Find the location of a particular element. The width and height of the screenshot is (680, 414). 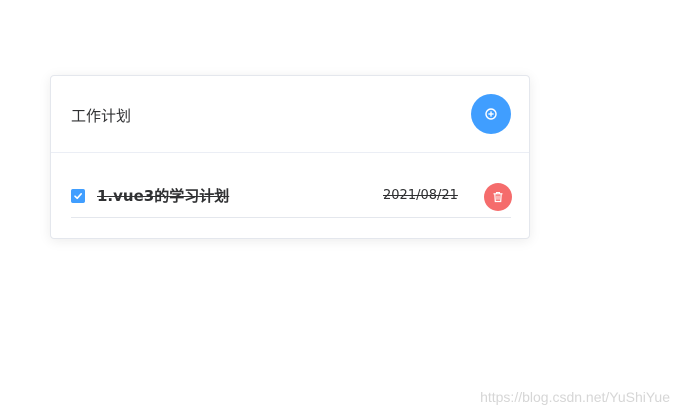

todo-checkbox is located at coordinates (78, 196).